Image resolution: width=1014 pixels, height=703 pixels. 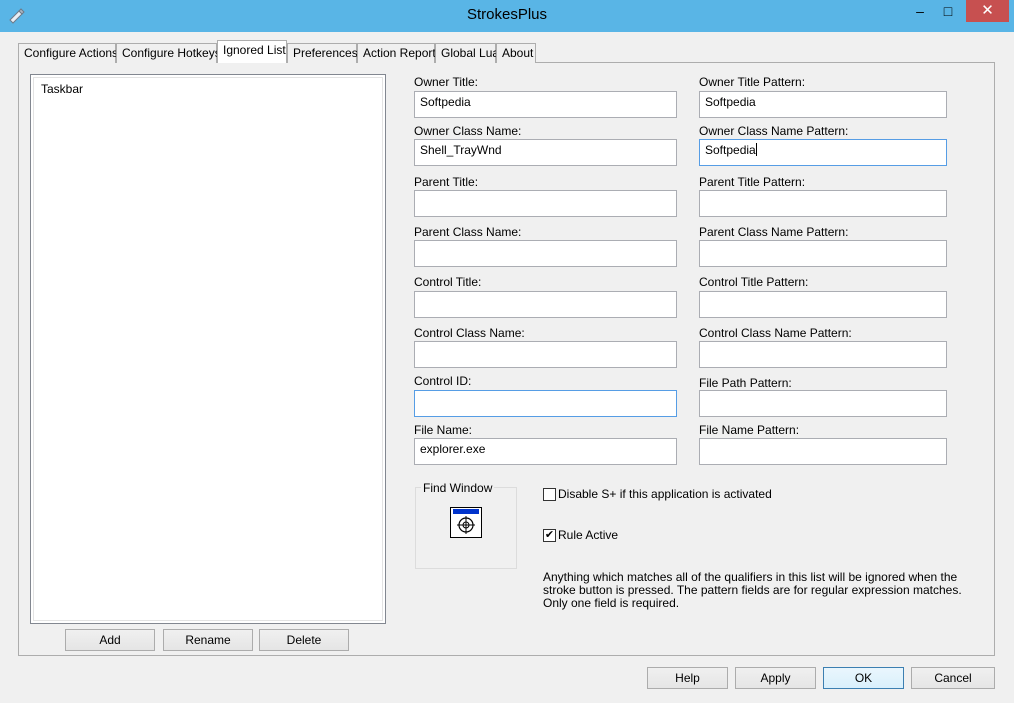 I want to click on parent-title-label: Parent Title:, so click(x=446, y=182).